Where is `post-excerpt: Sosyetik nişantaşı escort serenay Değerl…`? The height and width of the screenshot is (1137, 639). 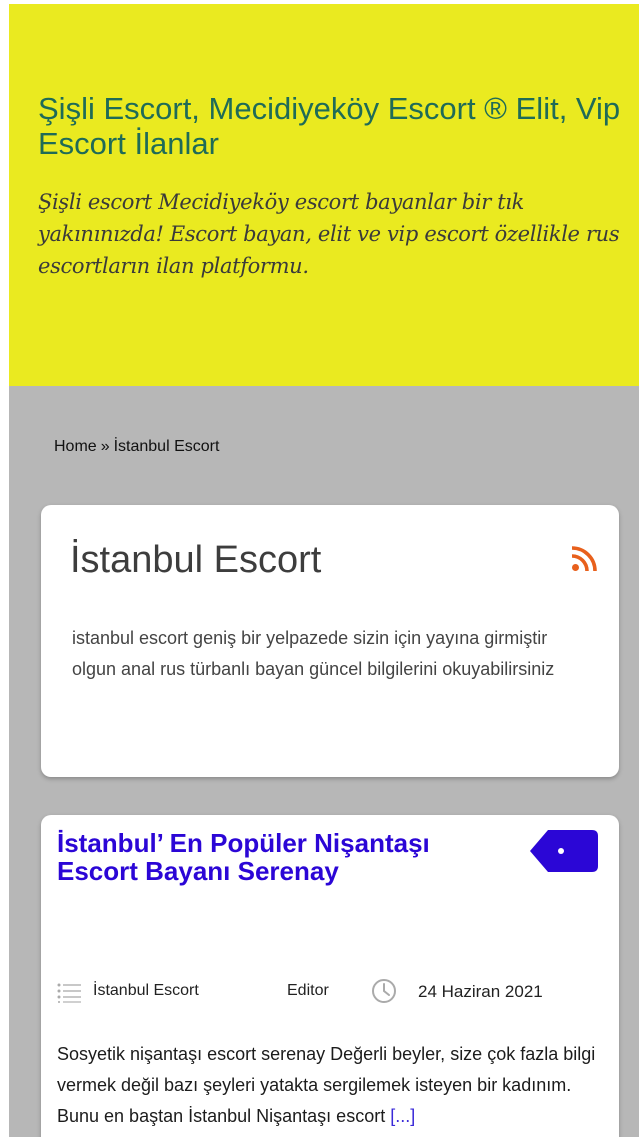
post-excerpt: Sosyetik nişantaşı escort serenay Değerl… is located at coordinates (337, 1085).